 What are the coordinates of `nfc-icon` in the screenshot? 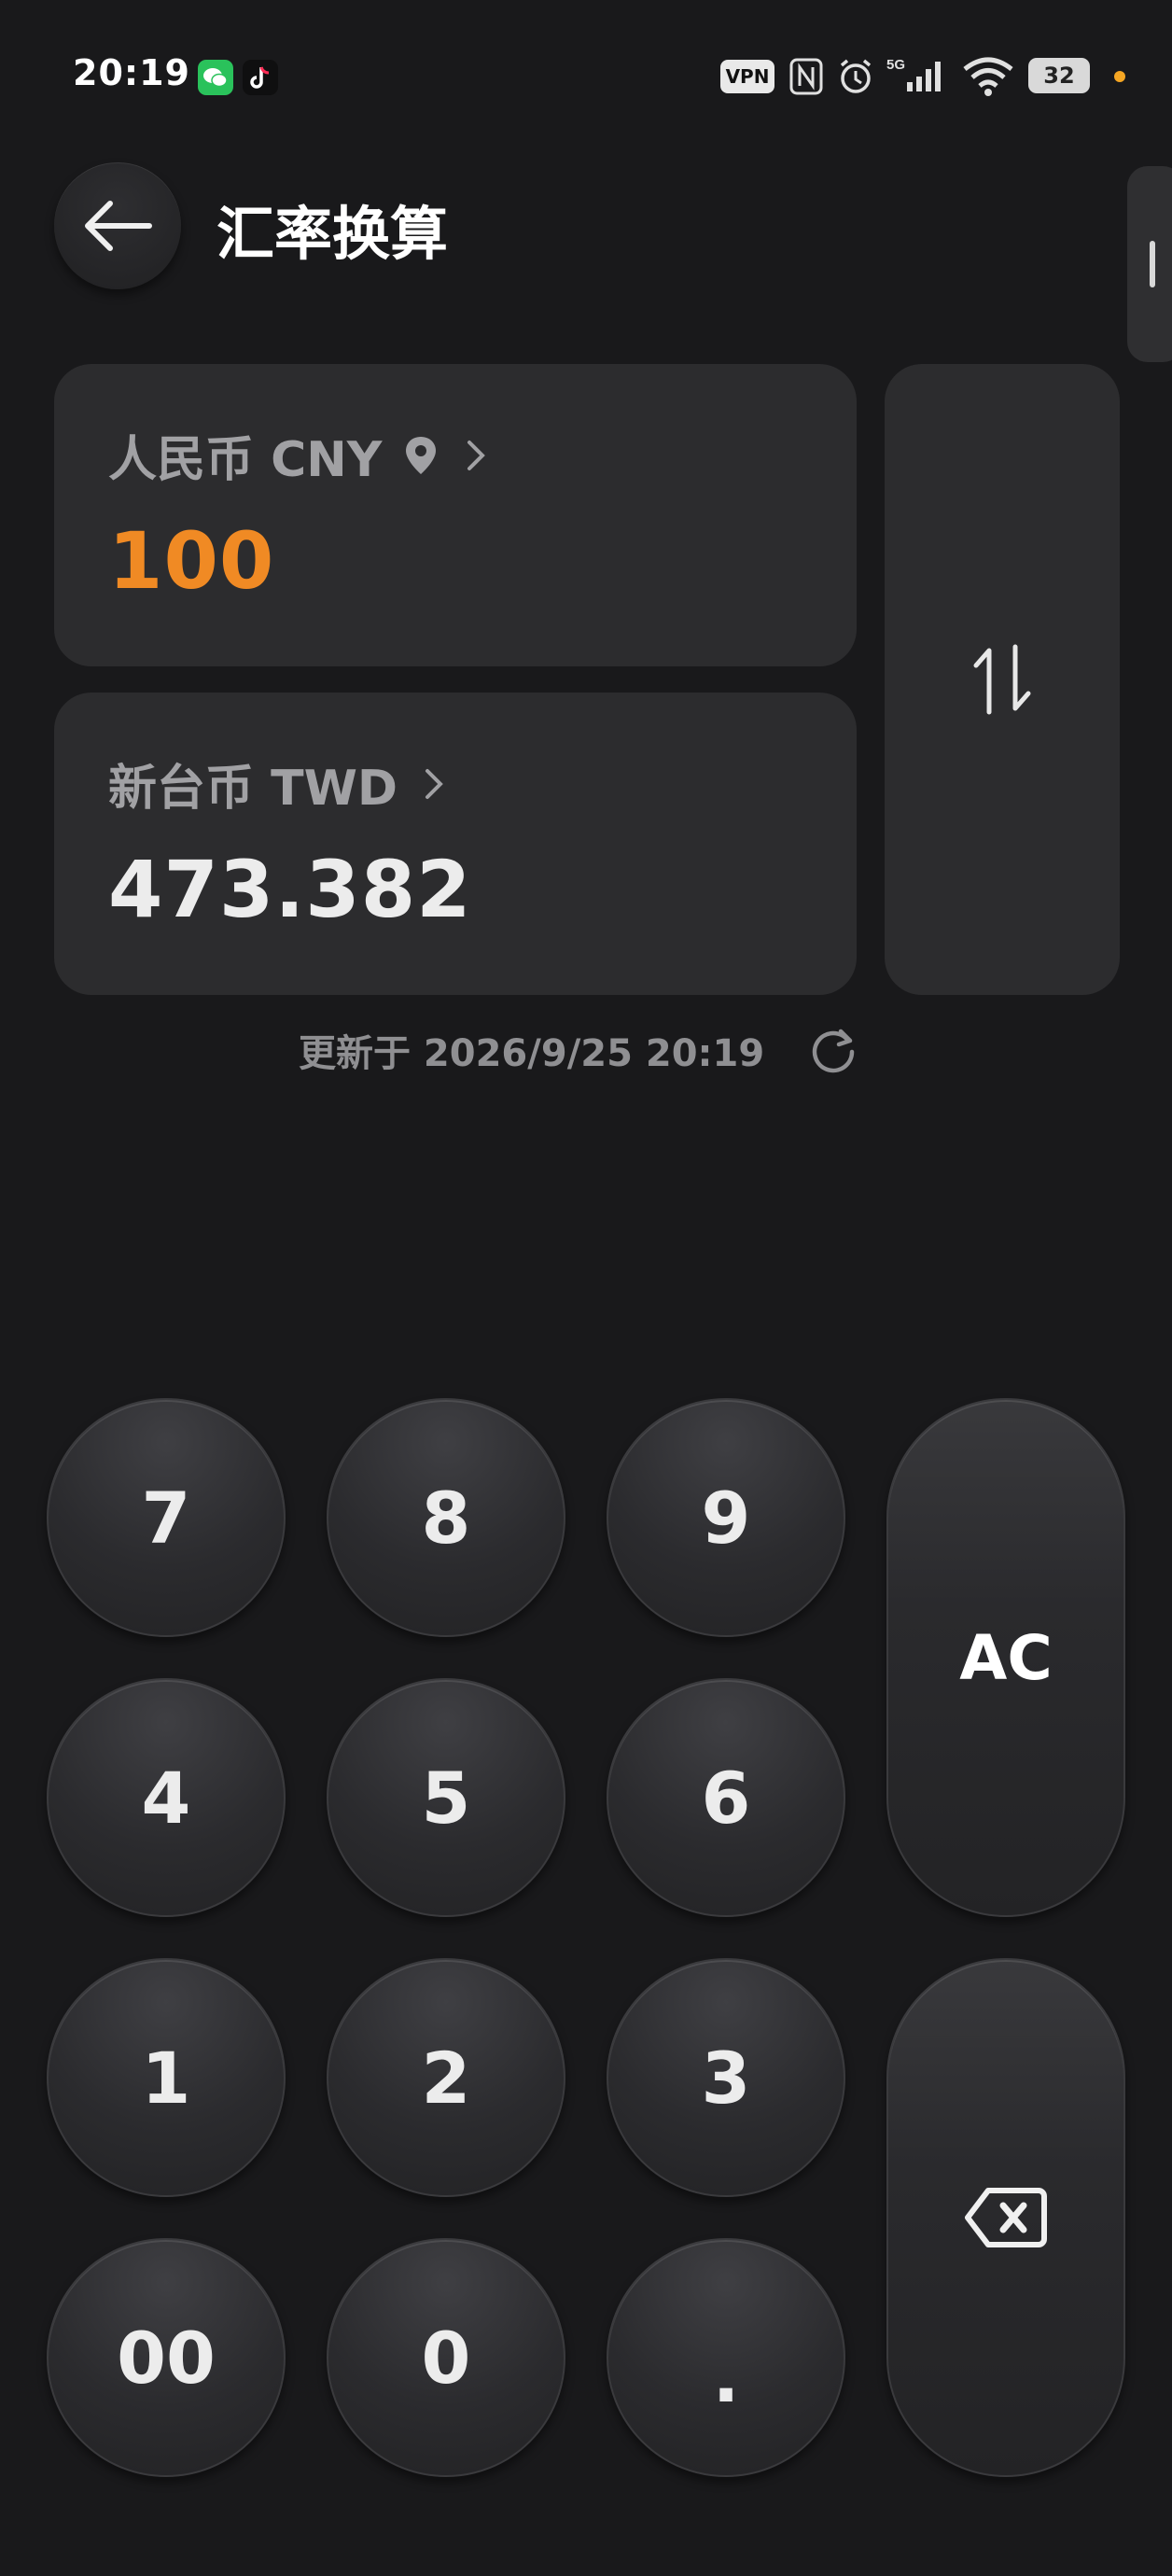 It's located at (806, 79).